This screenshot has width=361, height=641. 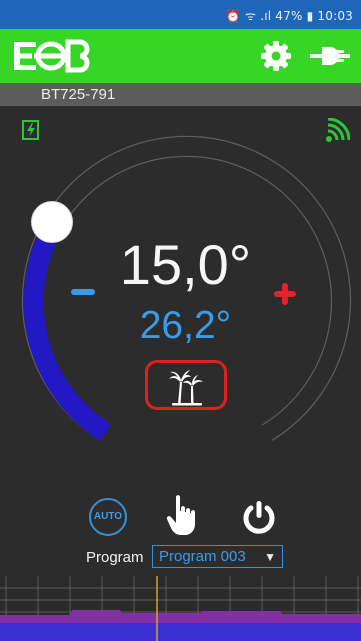 What do you see at coordinates (186, 388) in the screenshot?
I see `palm-tree-icon` at bounding box center [186, 388].